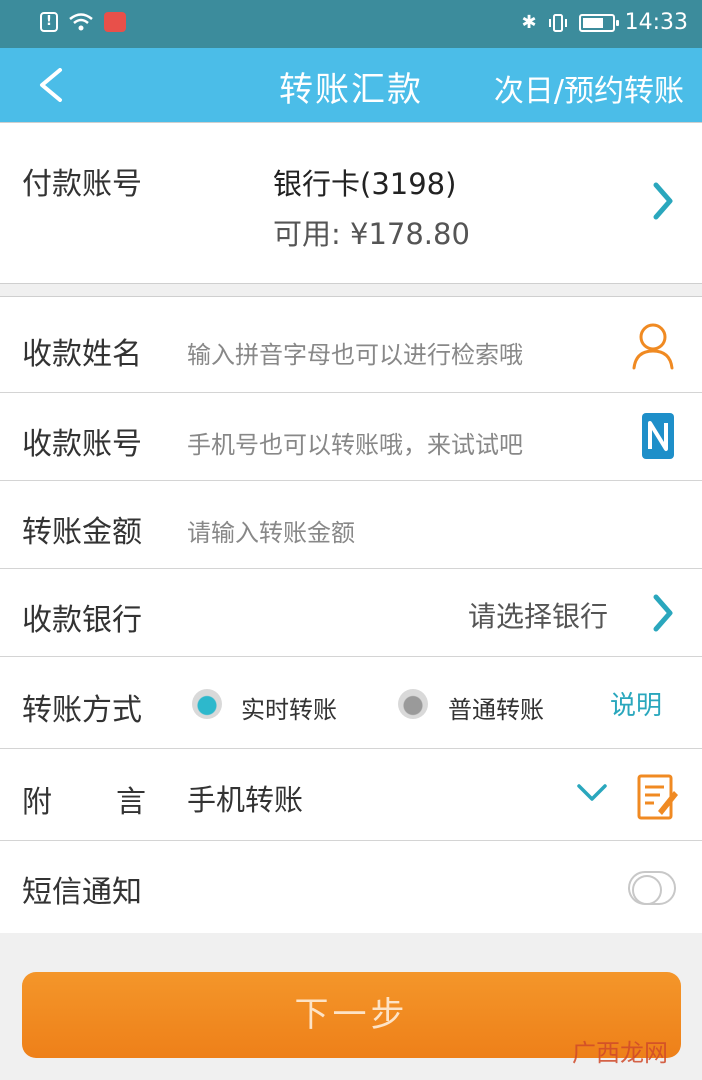 This screenshot has height=1080, width=702. Describe the element at coordinates (82, 892) in the screenshot. I see `sms-label: 短信通知` at that location.